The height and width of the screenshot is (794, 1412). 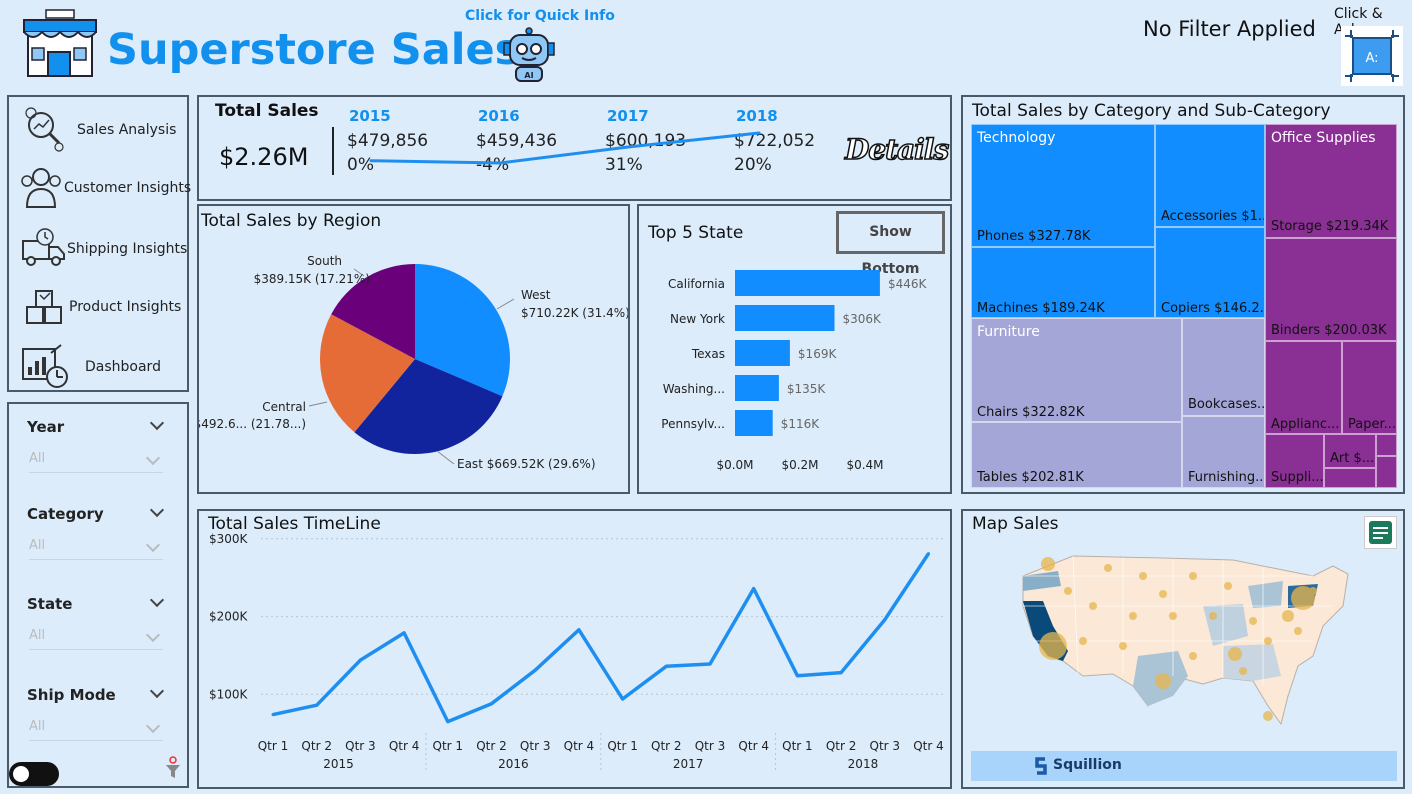 What do you see at coordinates (801, 424) in the screenshot?
I see `bar-value-label: $116K` at bounding box center [801, 424].